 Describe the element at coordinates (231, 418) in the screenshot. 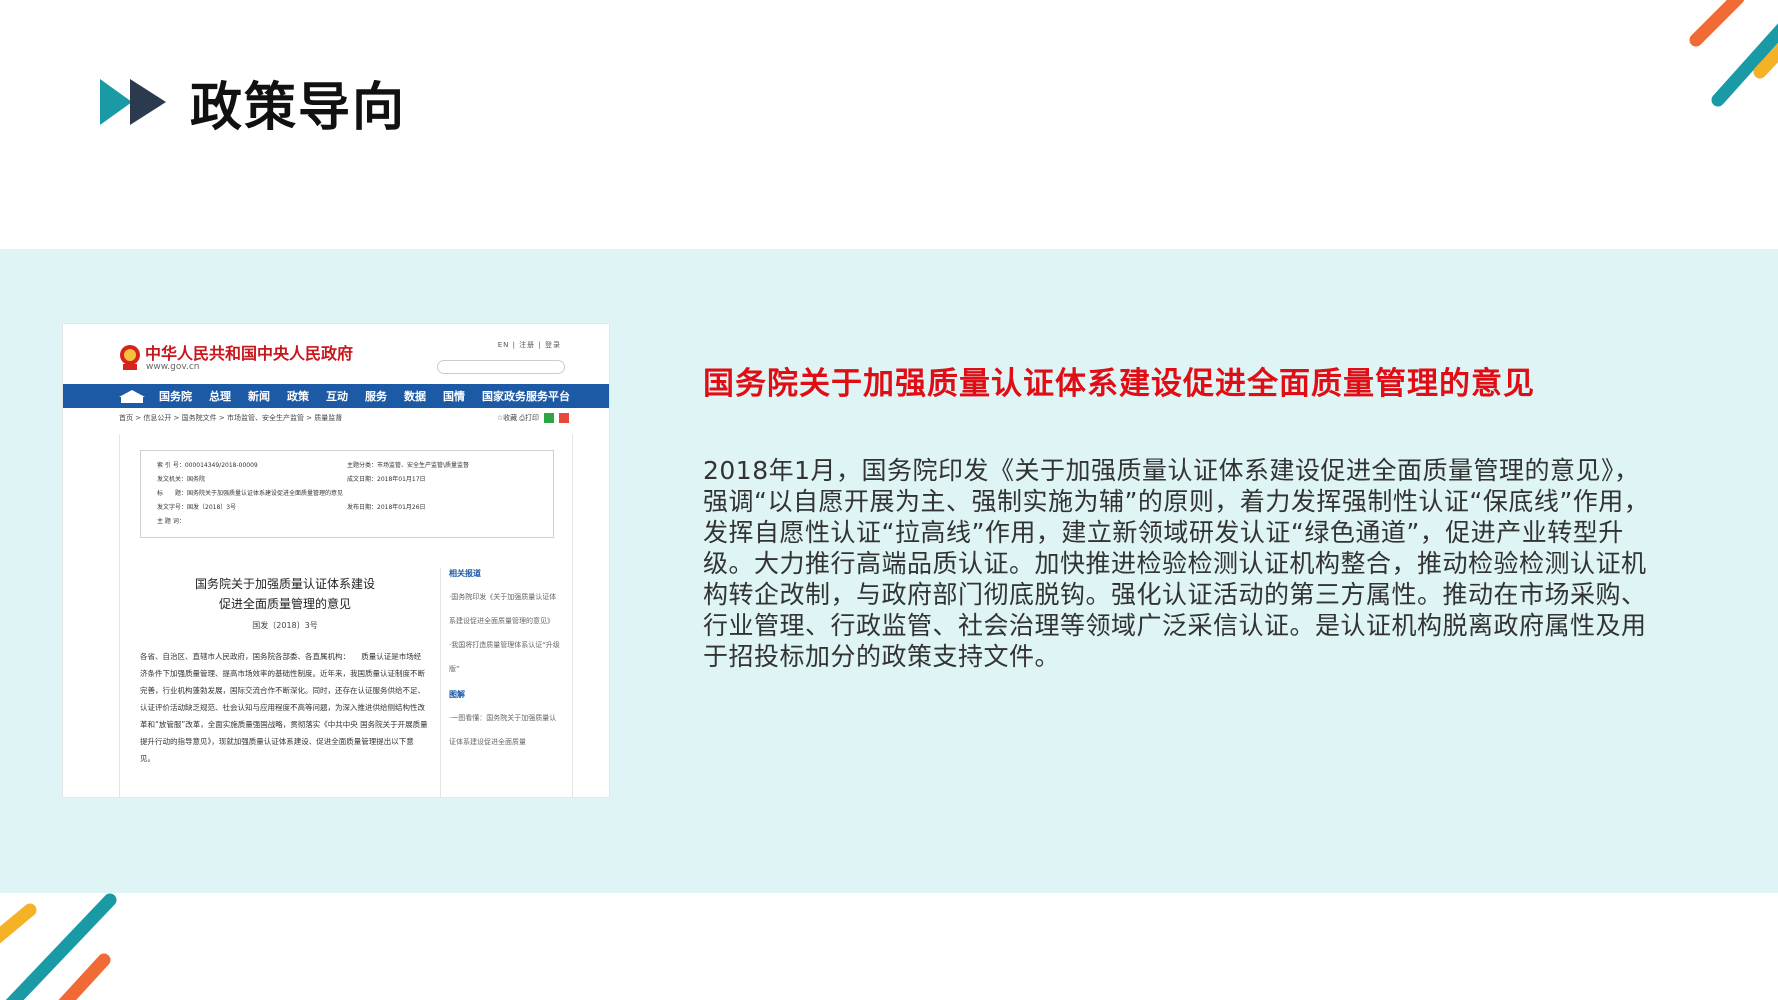

I see `breadcrumb: 首页 > 信息公开 > 国务院文件 > 市场监管、安全生产监管 > 质量监督` at that location.